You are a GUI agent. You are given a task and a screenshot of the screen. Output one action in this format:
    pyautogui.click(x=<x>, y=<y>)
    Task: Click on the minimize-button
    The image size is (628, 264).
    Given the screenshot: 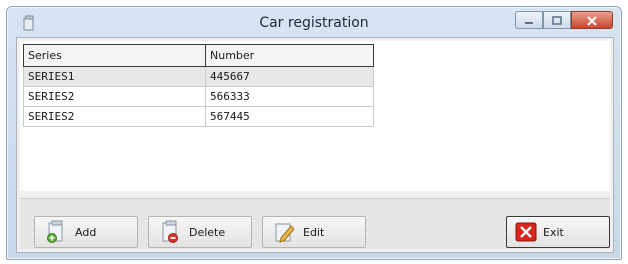 What is the action you would take?
    pyautogui.click(x=529, y=20)
    